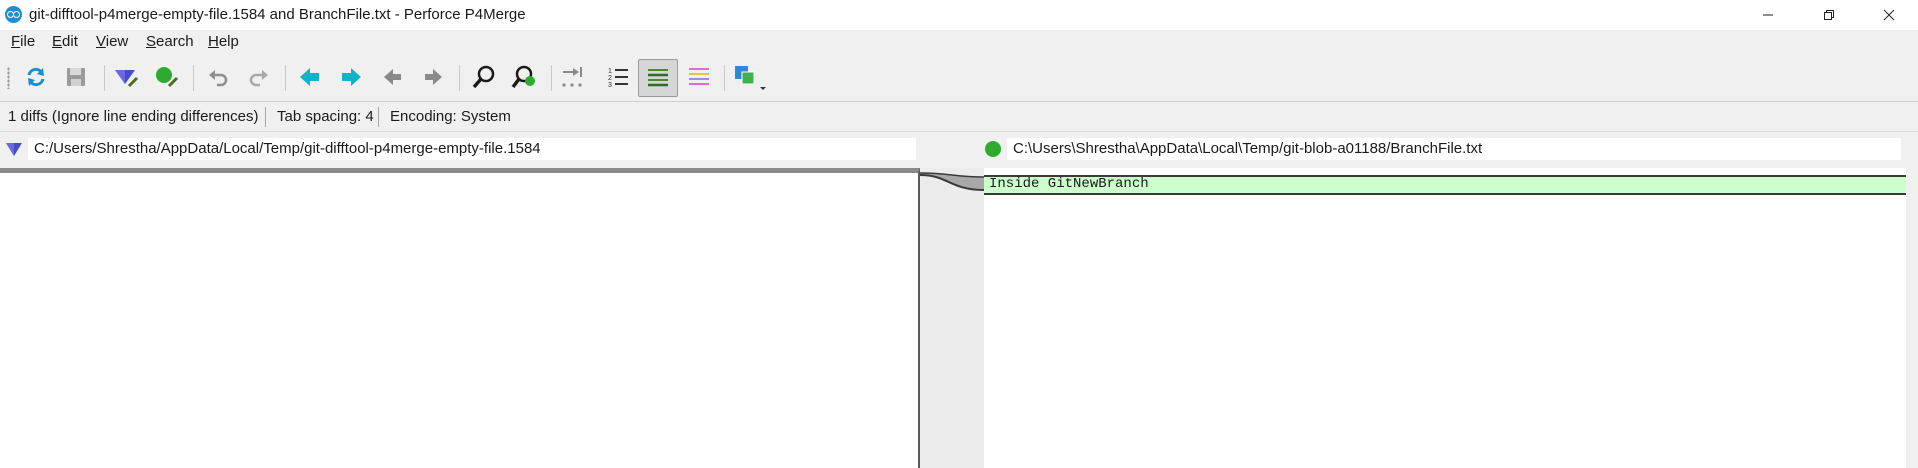 The width and height of the screenshot is (1918, 468). I want to click on previous-change-button, so click(393, 77).